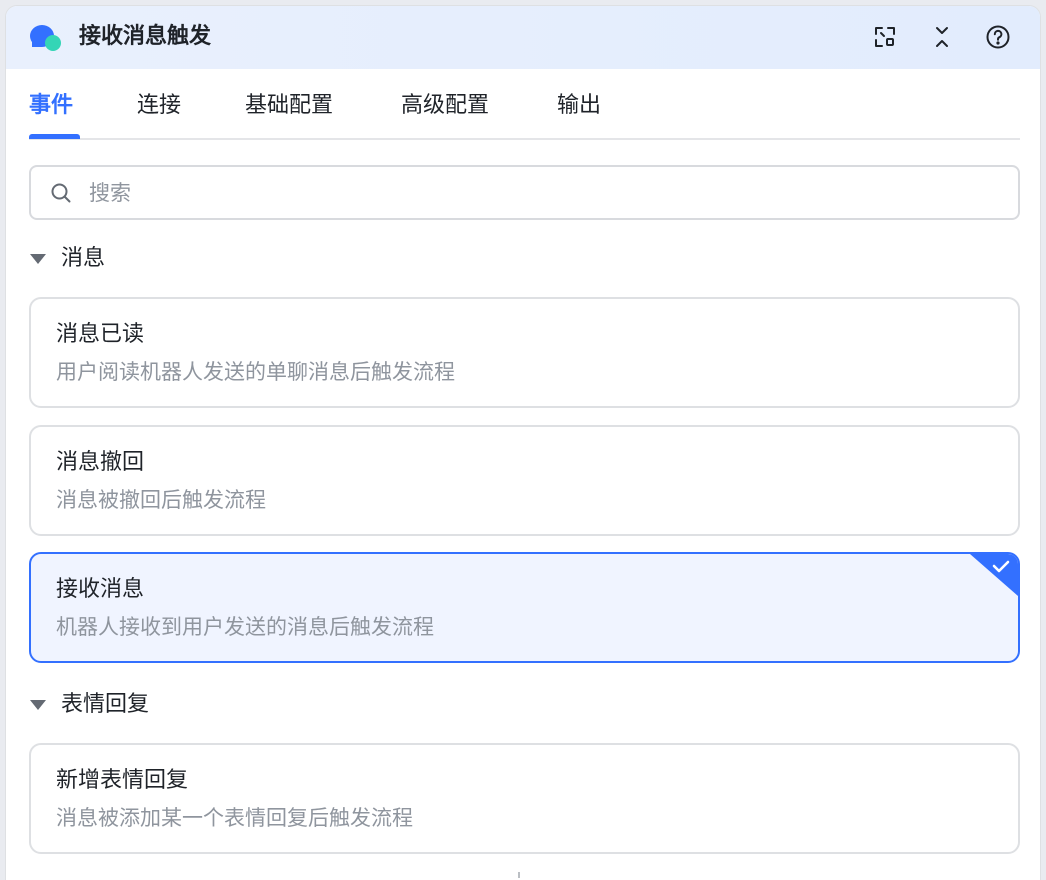 The image size is (1046, 880). I want to click on selected-check-icon, so click(994, 575).